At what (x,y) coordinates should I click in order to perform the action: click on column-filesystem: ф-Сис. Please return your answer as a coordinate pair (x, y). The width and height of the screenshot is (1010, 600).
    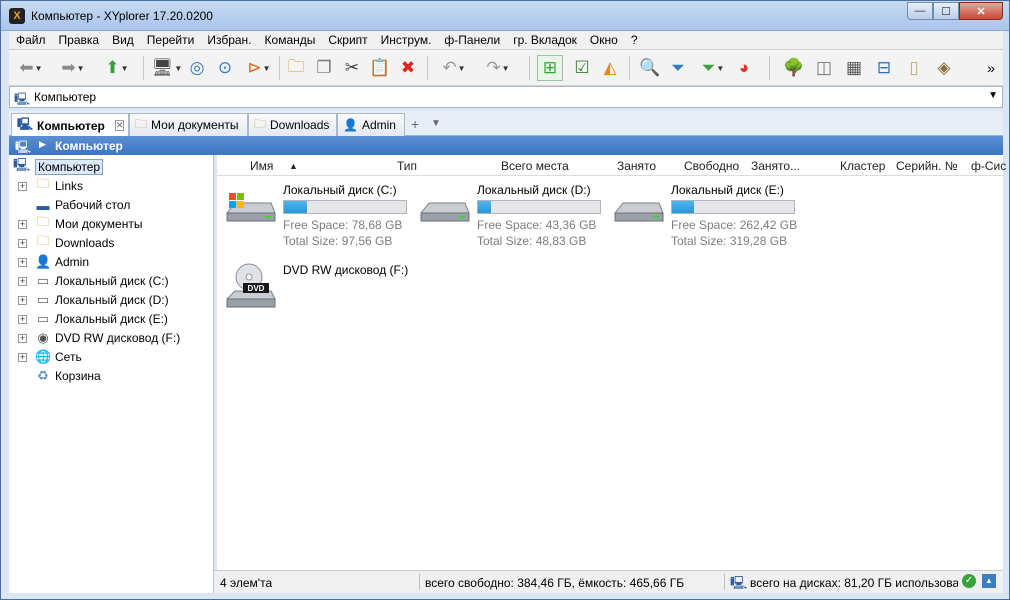
    Looking at the image, I should click on (988, 166).